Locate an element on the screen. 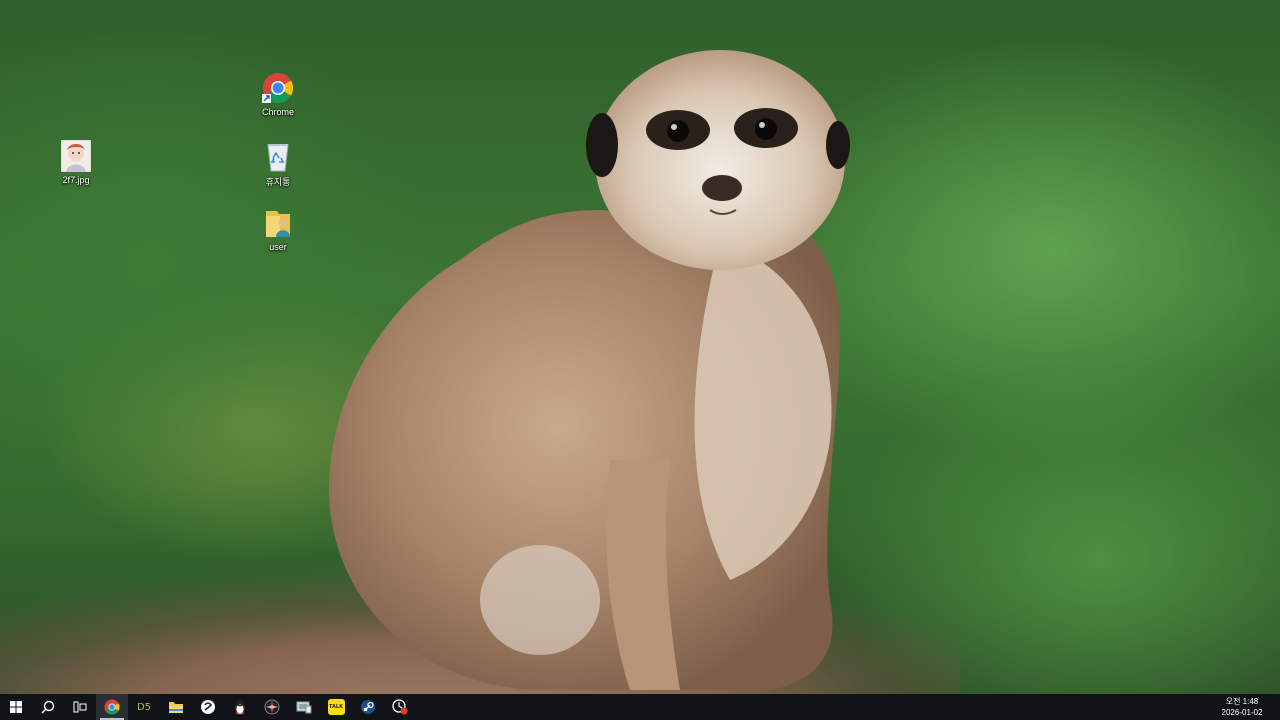  windows-start-icon is located at coordinates (16, 707).